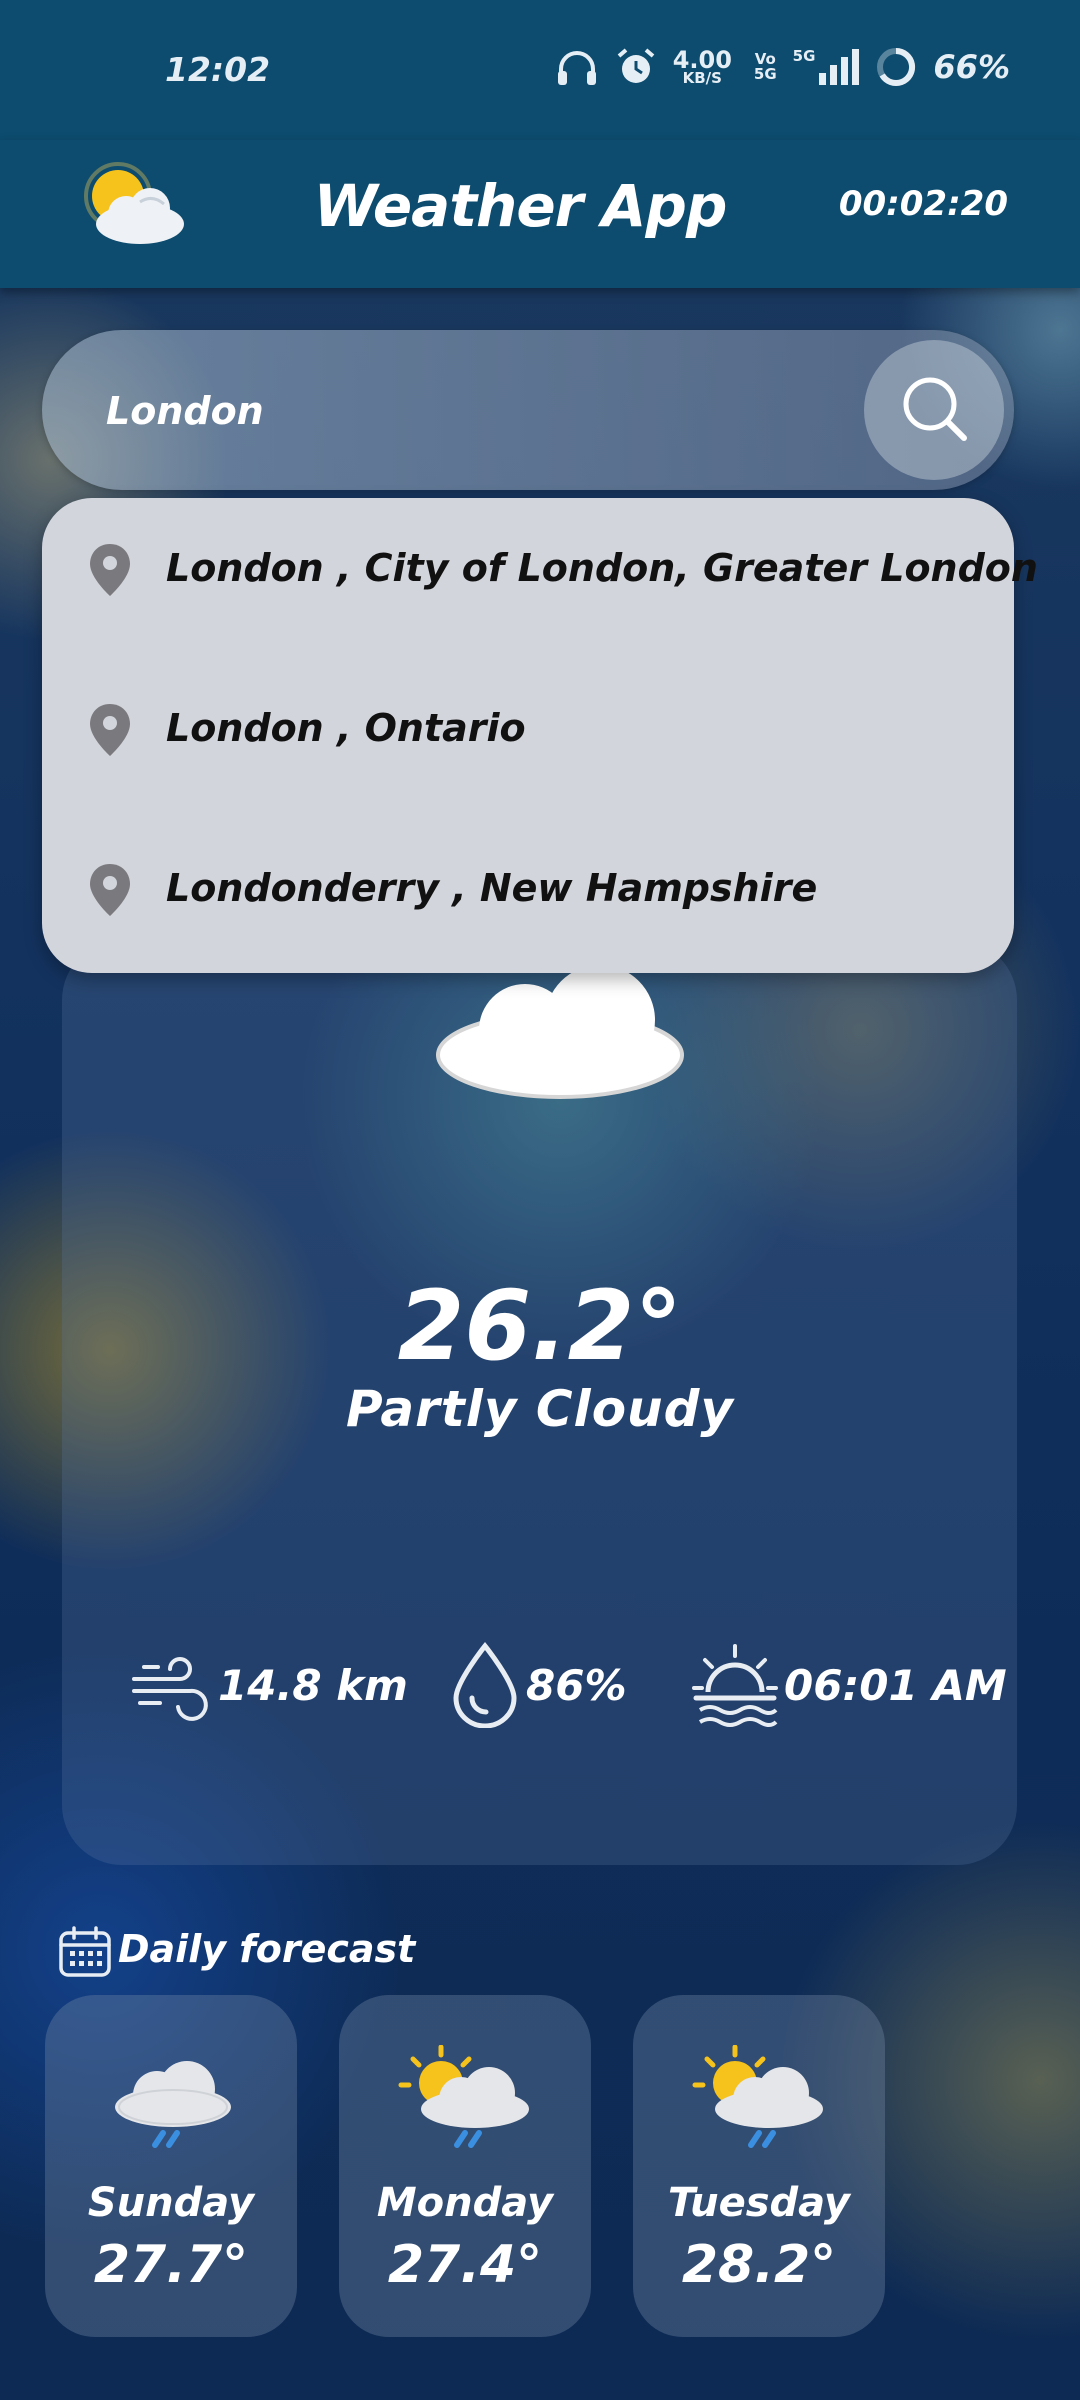 This screenshot has height=2400, width=1080. I want to click on suggestion-item: Londonderry , New Hampshire, so click(528, 891).